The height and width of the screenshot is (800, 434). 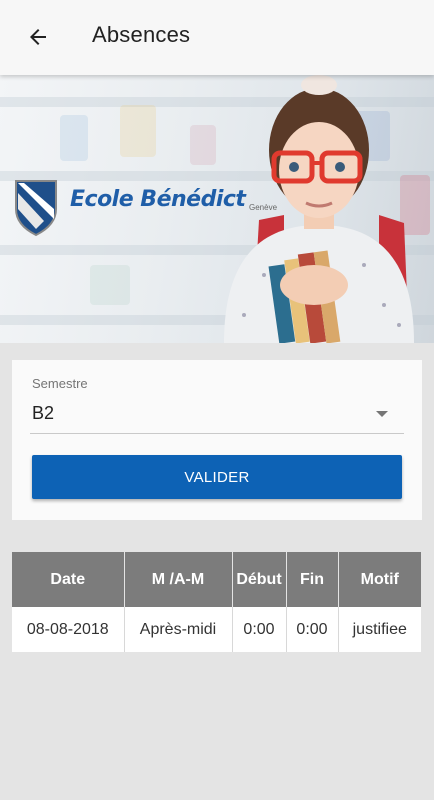 What do you see at coordinates (379, 579) in the screenshot?
I see `header-reason: Motif` at bounding box center [379, 579].